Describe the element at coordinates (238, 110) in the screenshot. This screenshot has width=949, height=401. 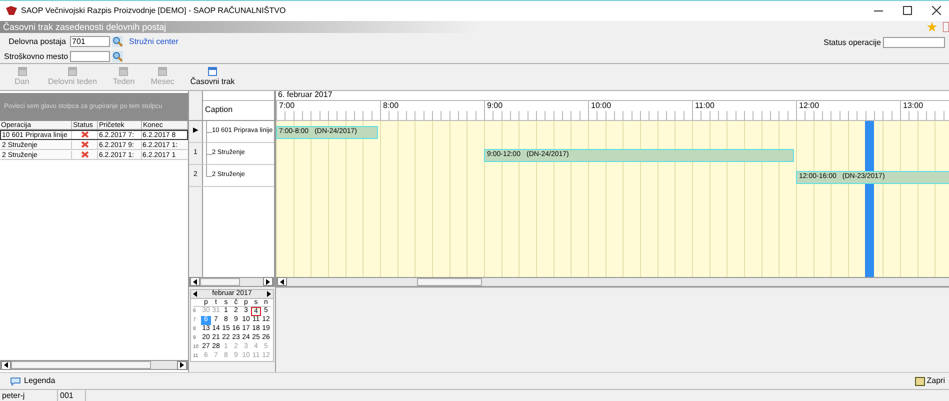
I see `caption-header: Caption` at that location.